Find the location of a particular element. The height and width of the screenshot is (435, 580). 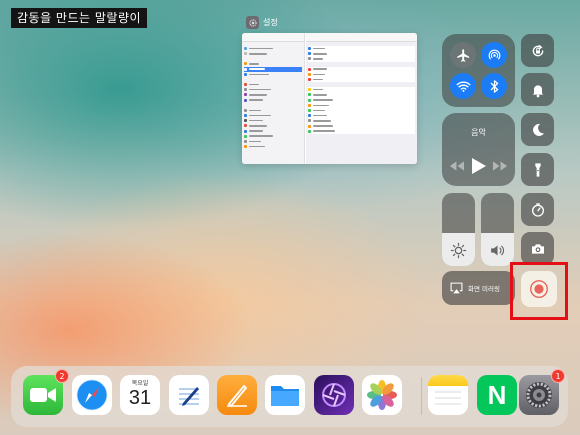

rewind-icon is located at coordinates (456, 166).